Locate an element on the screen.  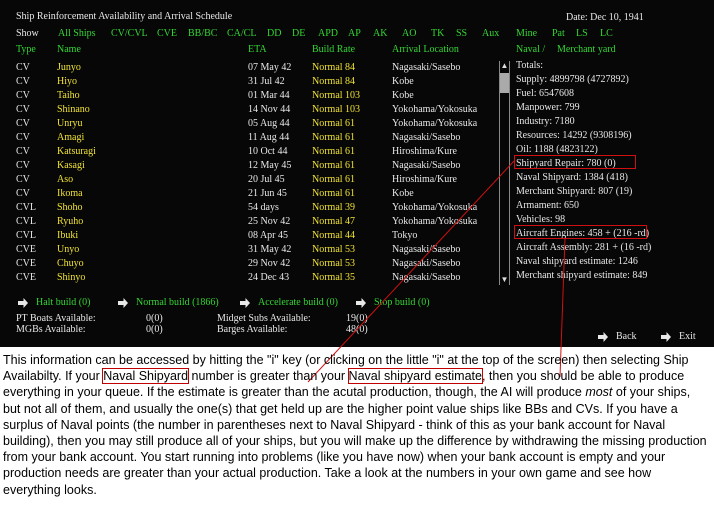
caption-naval-shipyard-term: Naval Shipyard is located at coordinates (146, 376).